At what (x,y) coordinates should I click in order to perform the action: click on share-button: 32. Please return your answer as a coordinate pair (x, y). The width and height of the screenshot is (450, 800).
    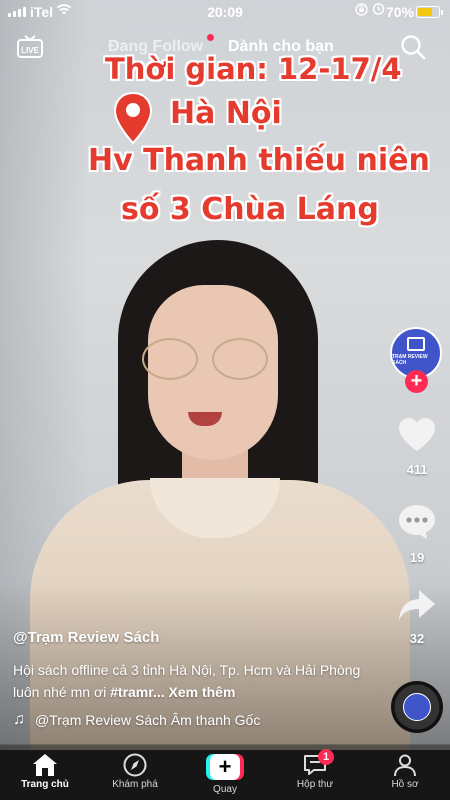
    Looking at the image, I should click on (417, 617).